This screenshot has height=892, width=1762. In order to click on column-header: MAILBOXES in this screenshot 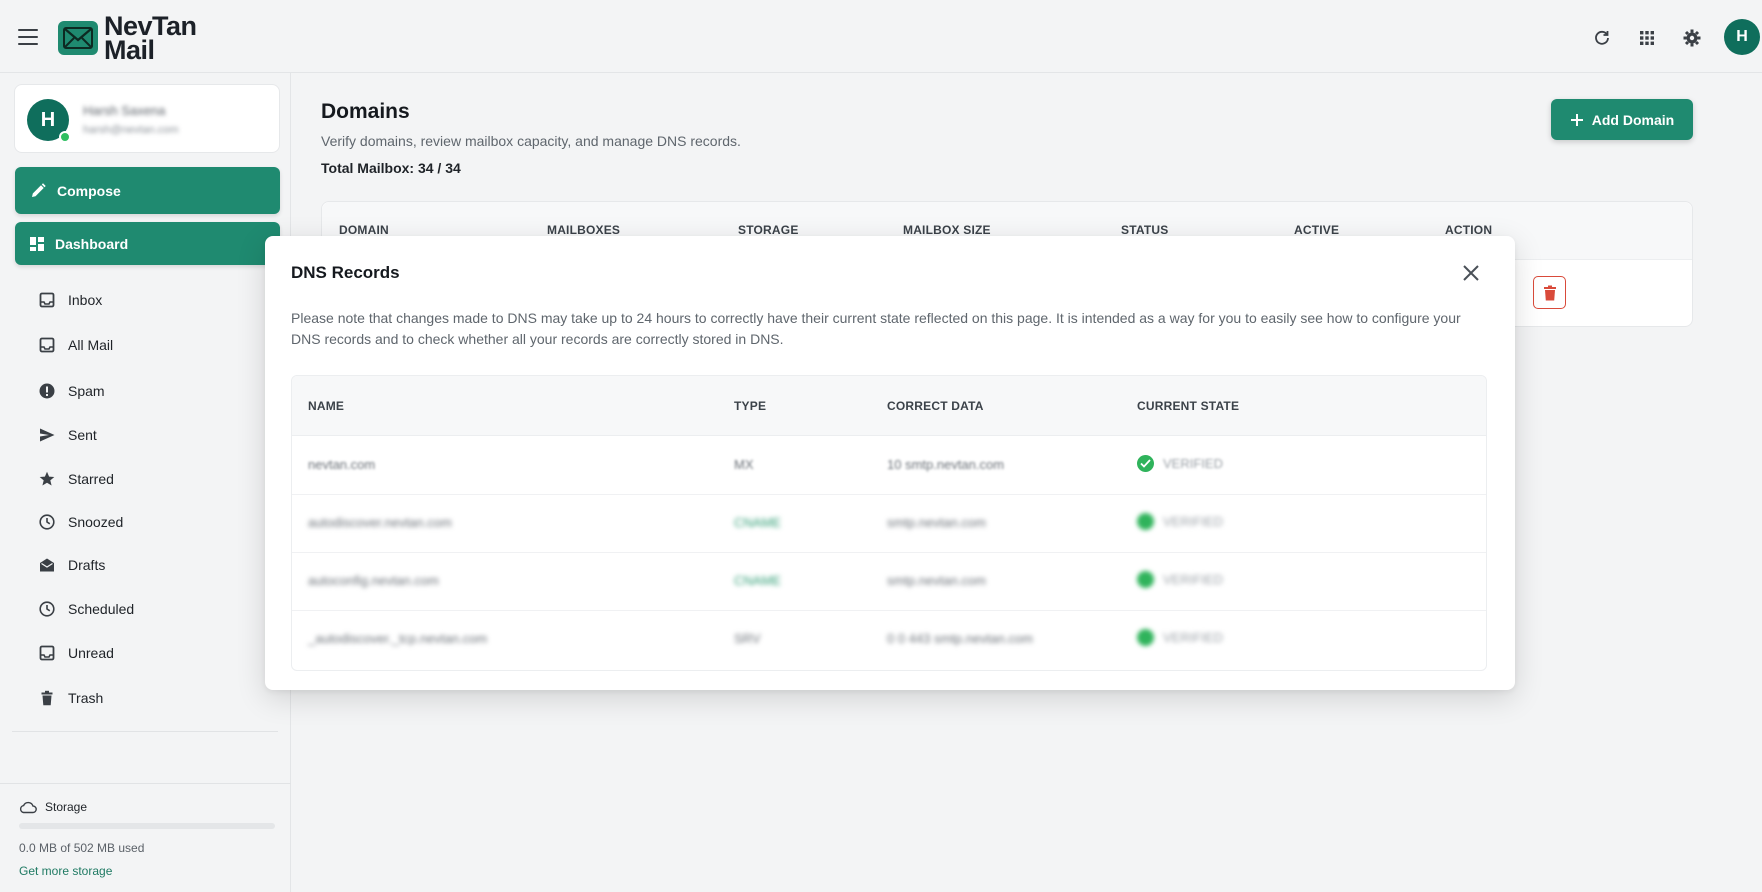, I will do `click(584, 230)`.